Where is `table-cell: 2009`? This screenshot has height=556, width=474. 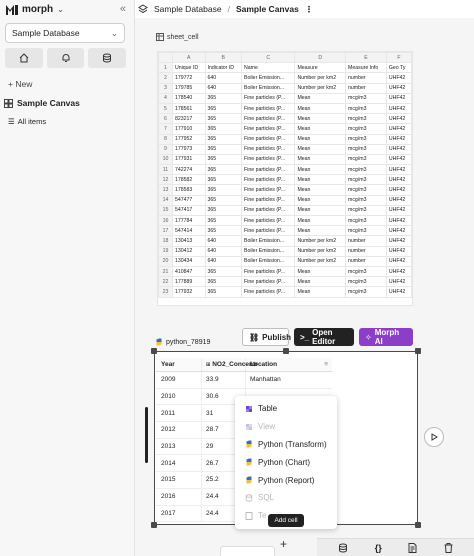
table-cell: 2009 is located at coordinates (179, 380).